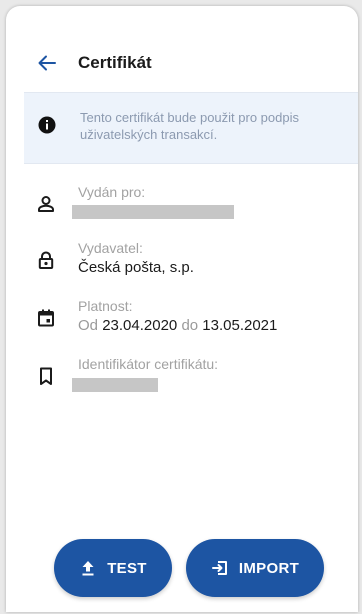  Describe the element at coordinates (269, 568) in the screenshot. I see `import-button-label: IMPORT` at that location.